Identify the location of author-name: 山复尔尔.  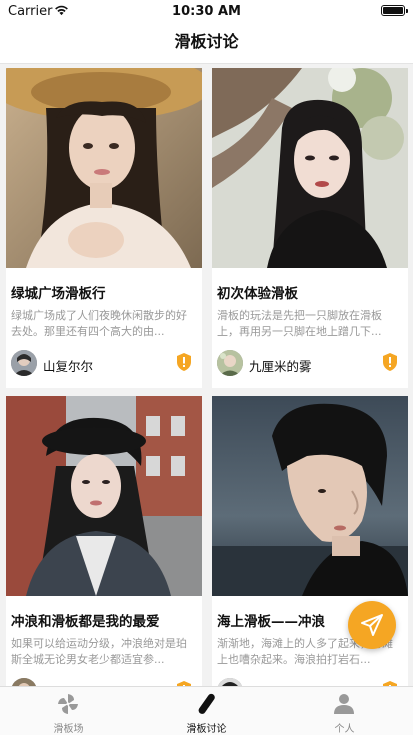
(68, 365).